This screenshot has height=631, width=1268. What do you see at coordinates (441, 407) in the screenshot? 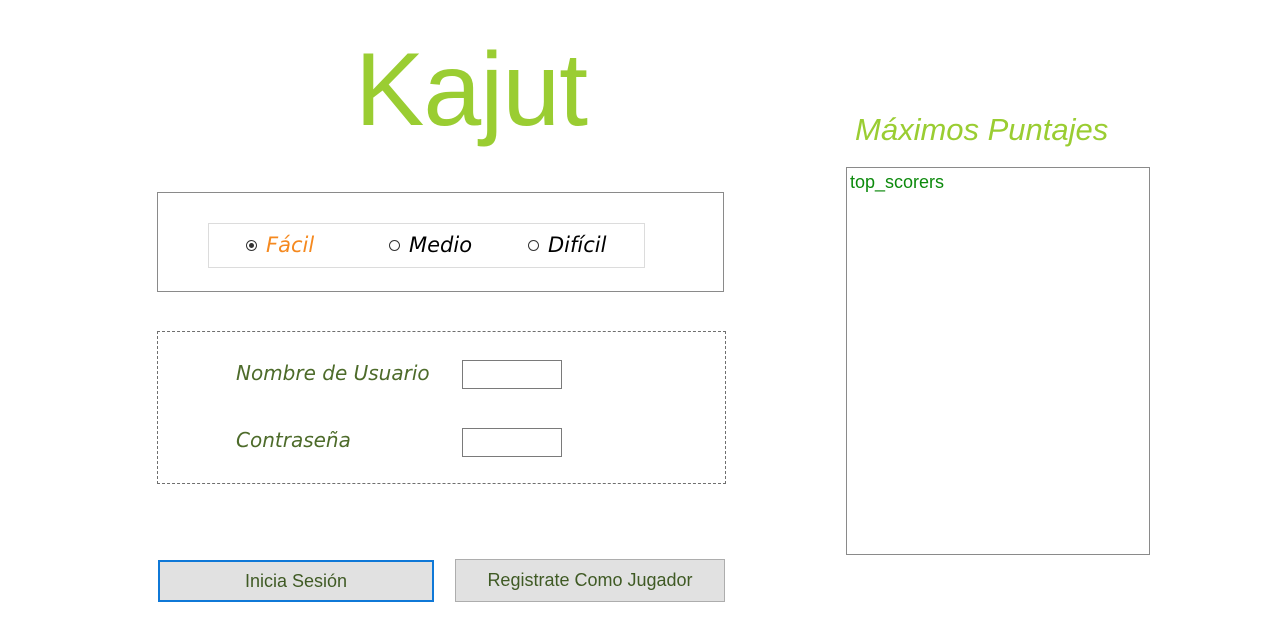
I see `login-panel` at bounding box center [441, 407].